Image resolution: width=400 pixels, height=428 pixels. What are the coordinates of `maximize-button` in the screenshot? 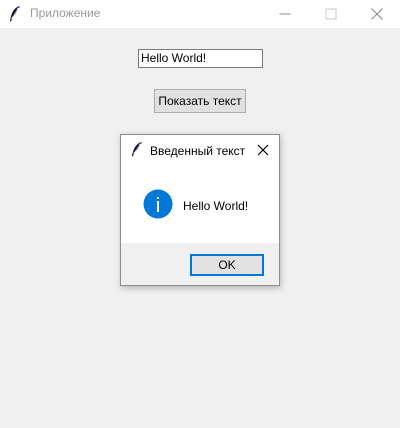 It's located at (331, 14).